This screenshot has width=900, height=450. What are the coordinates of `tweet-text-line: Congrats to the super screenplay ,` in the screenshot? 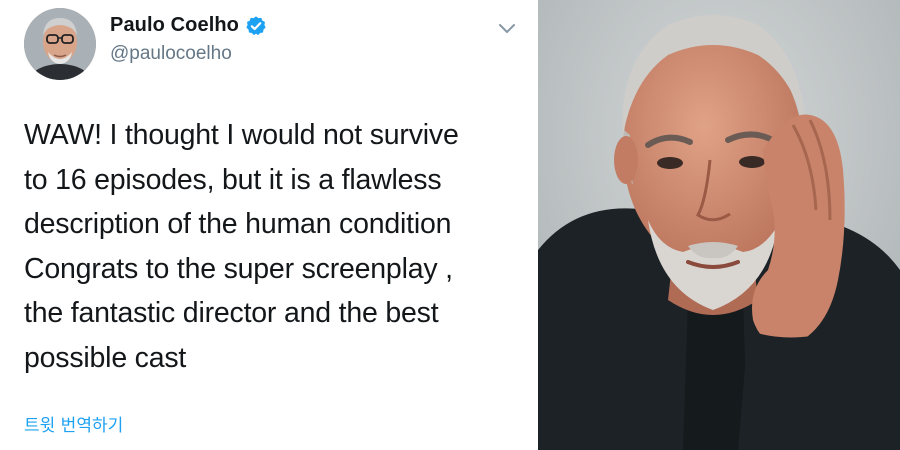 It's located at (238, 268).